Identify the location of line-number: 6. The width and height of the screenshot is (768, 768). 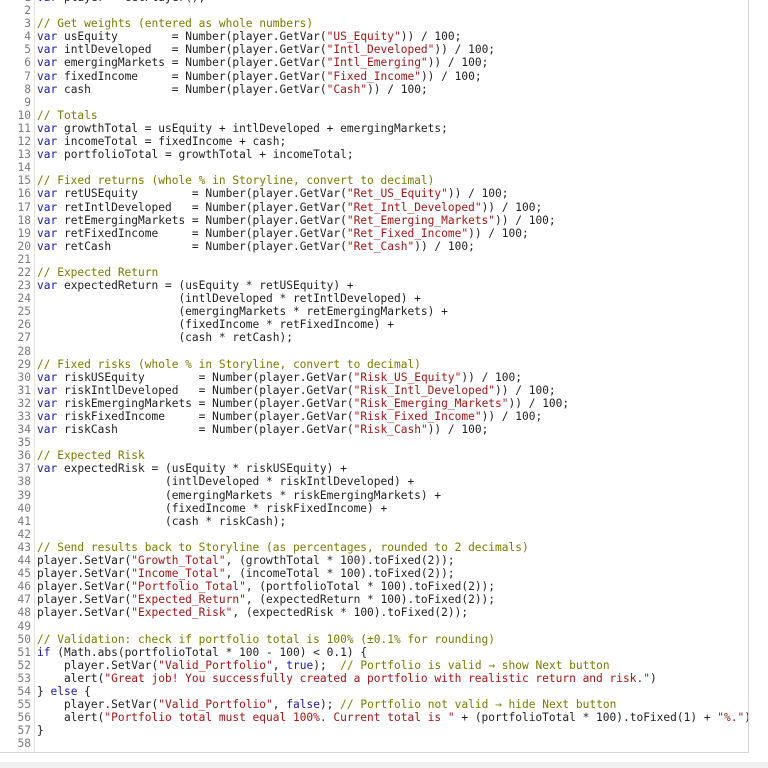
(27, 63).